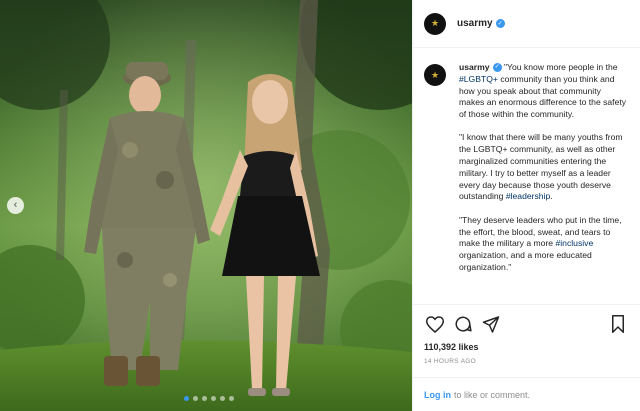  I want to click on caption-text-segment: "You know more people in the, so click(560, 67).